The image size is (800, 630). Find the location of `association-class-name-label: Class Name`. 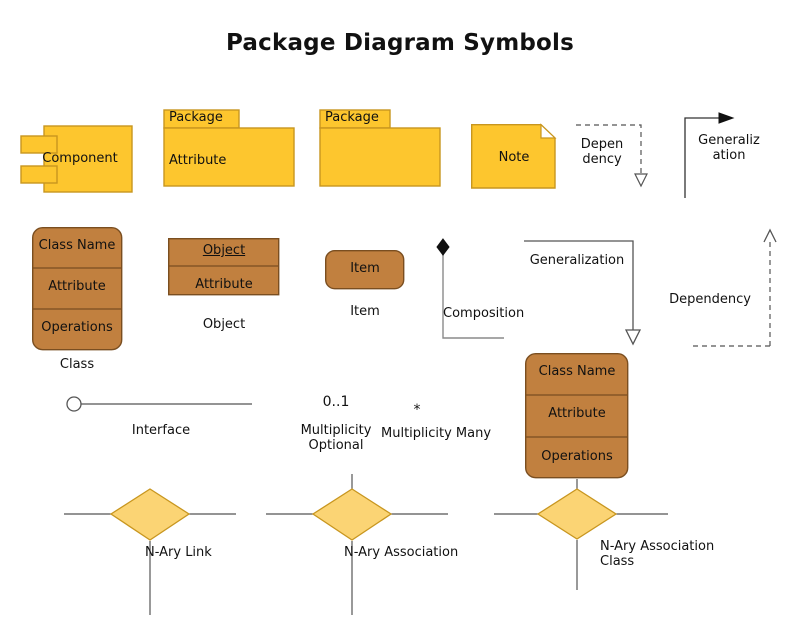

association-class-name-label: Class Name is located at coordinates (577, 371).